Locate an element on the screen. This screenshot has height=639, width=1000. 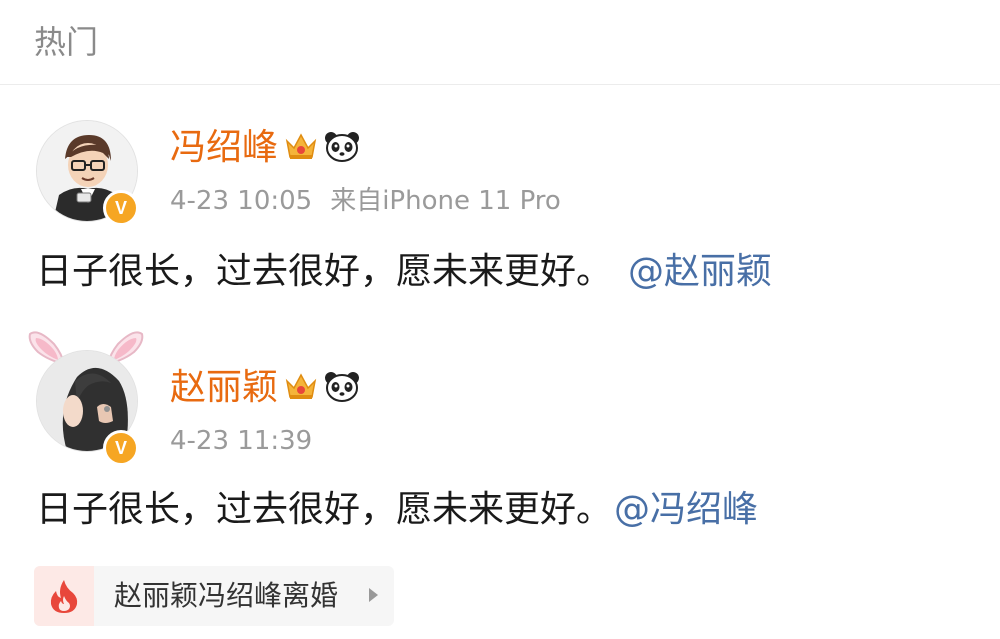
post-source: 来自iPhone 11 Pro is located at coordinates (445, 201).